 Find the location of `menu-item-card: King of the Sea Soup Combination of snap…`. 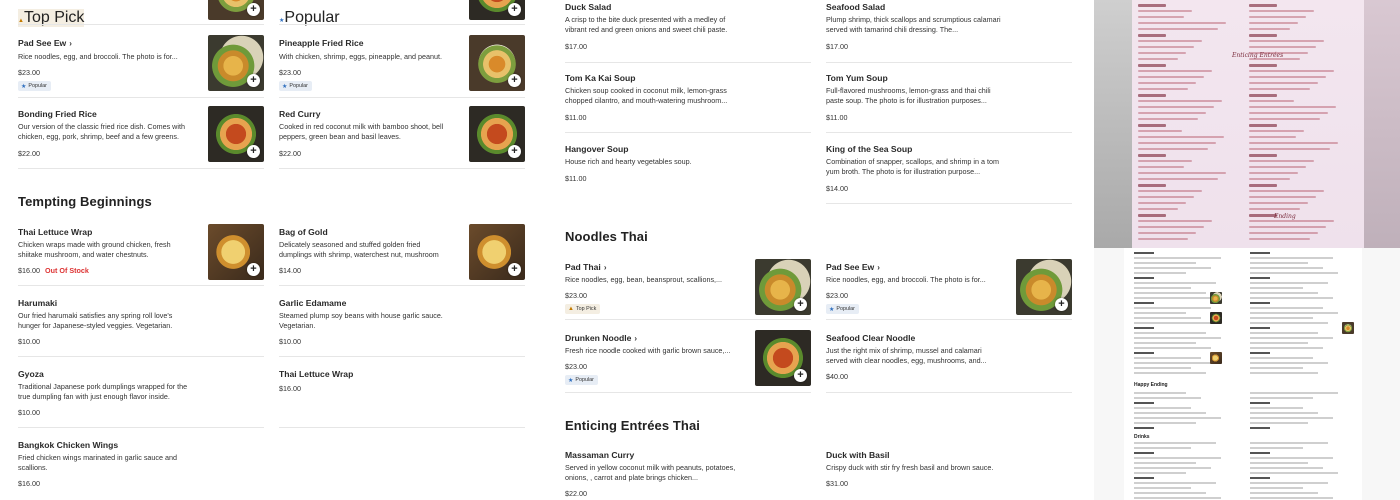

menu-item-card: King of the Sea Soup Combination of snap… is located at coordinates (949, 172).